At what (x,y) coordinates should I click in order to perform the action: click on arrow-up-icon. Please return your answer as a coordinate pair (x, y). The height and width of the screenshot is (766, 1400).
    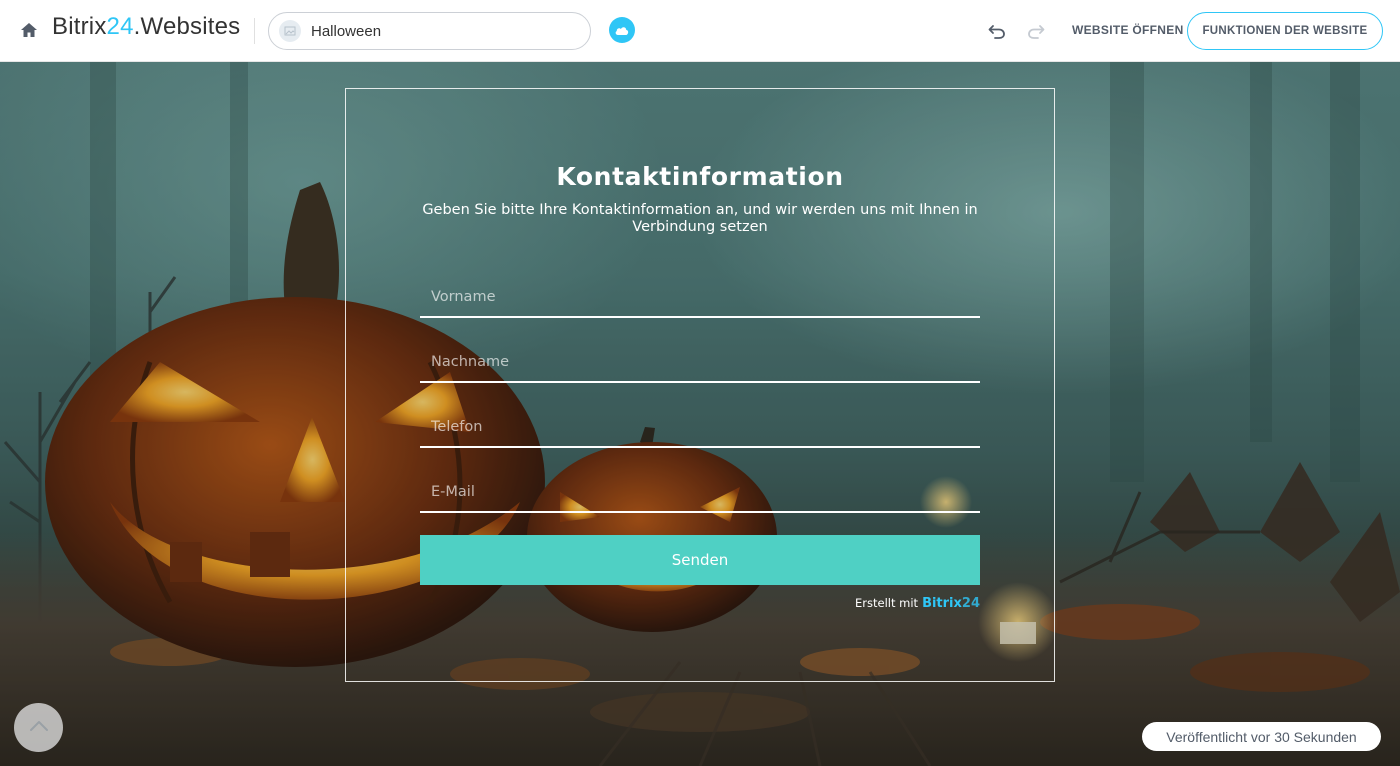
    Looking at the image, I should click on (39, 728).